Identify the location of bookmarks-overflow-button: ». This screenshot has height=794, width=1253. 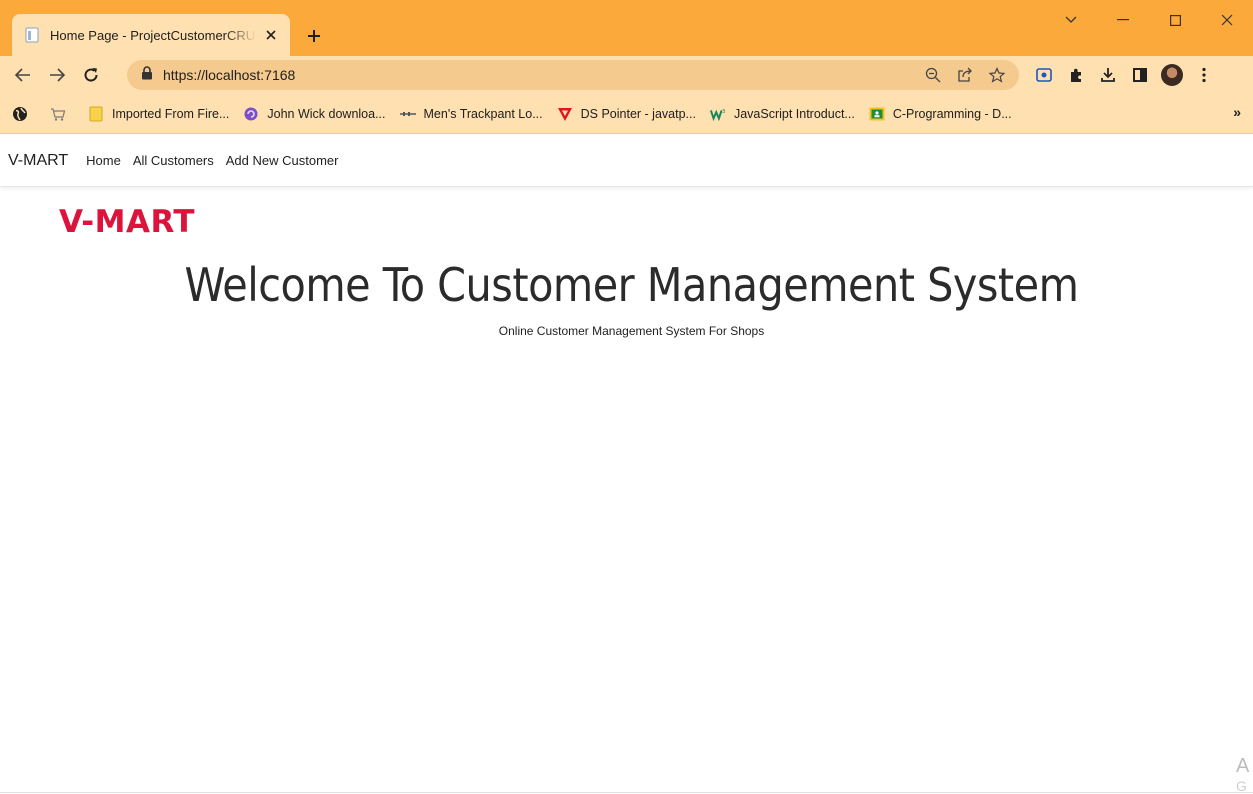
(1237, 112).